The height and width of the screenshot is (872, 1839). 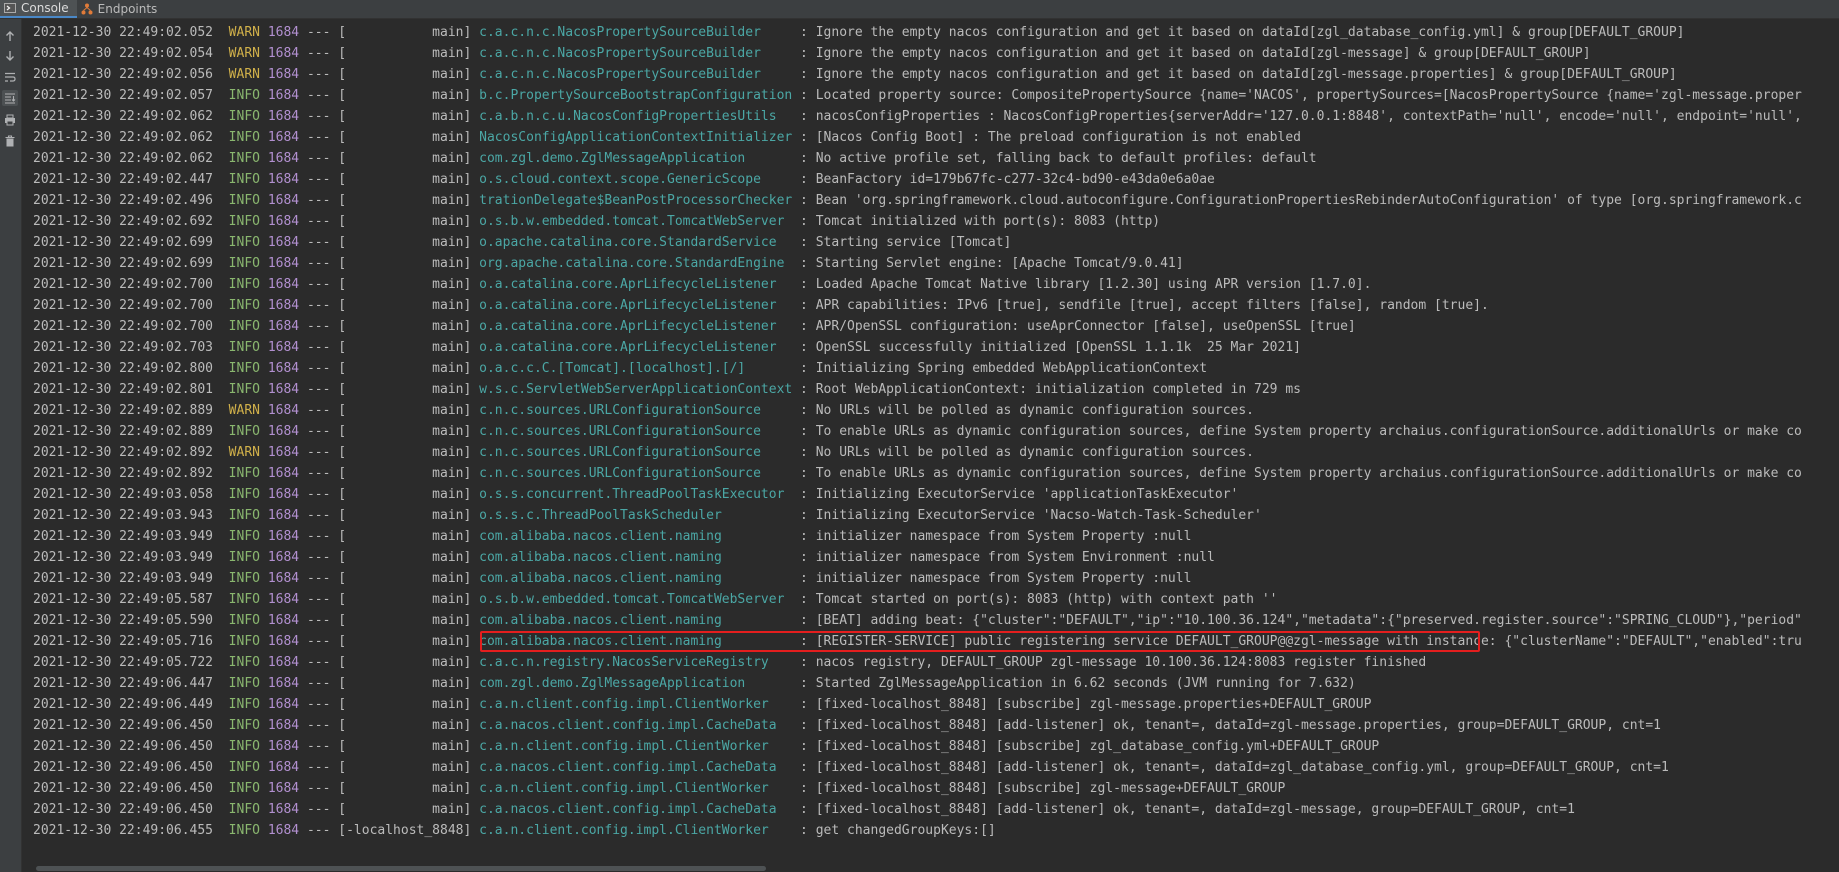 I want to click on horizontal-scrollbar, so click(x=401, y=868).